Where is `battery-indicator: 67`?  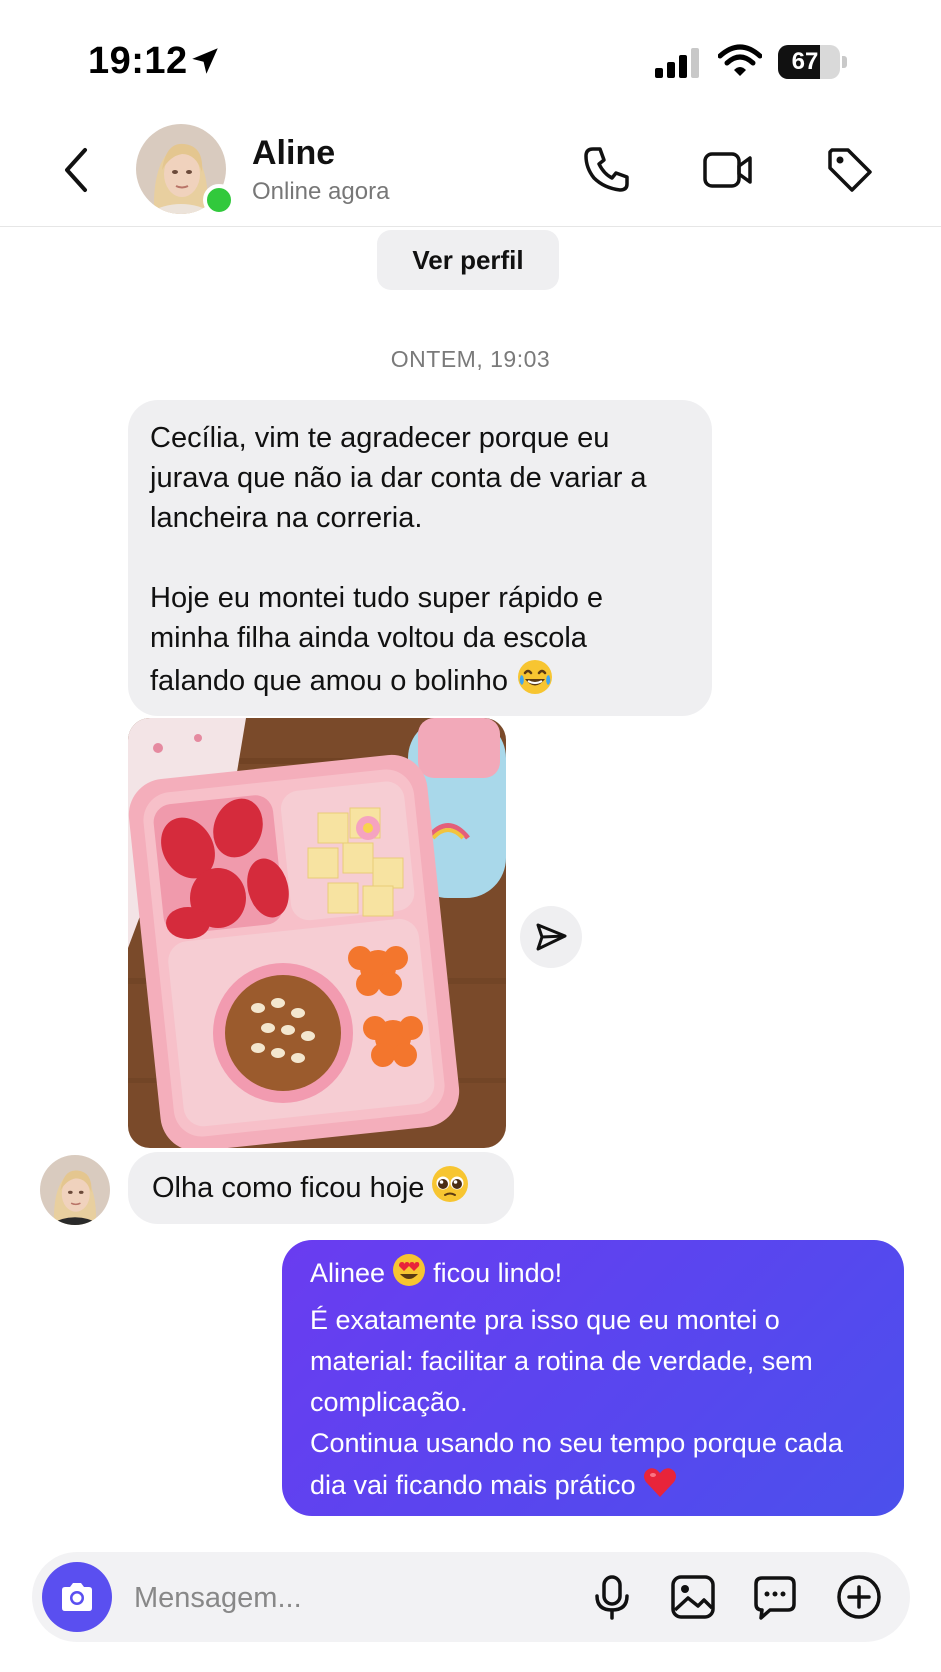 battery-indicator: 67 is located at coordinates (813, 62).